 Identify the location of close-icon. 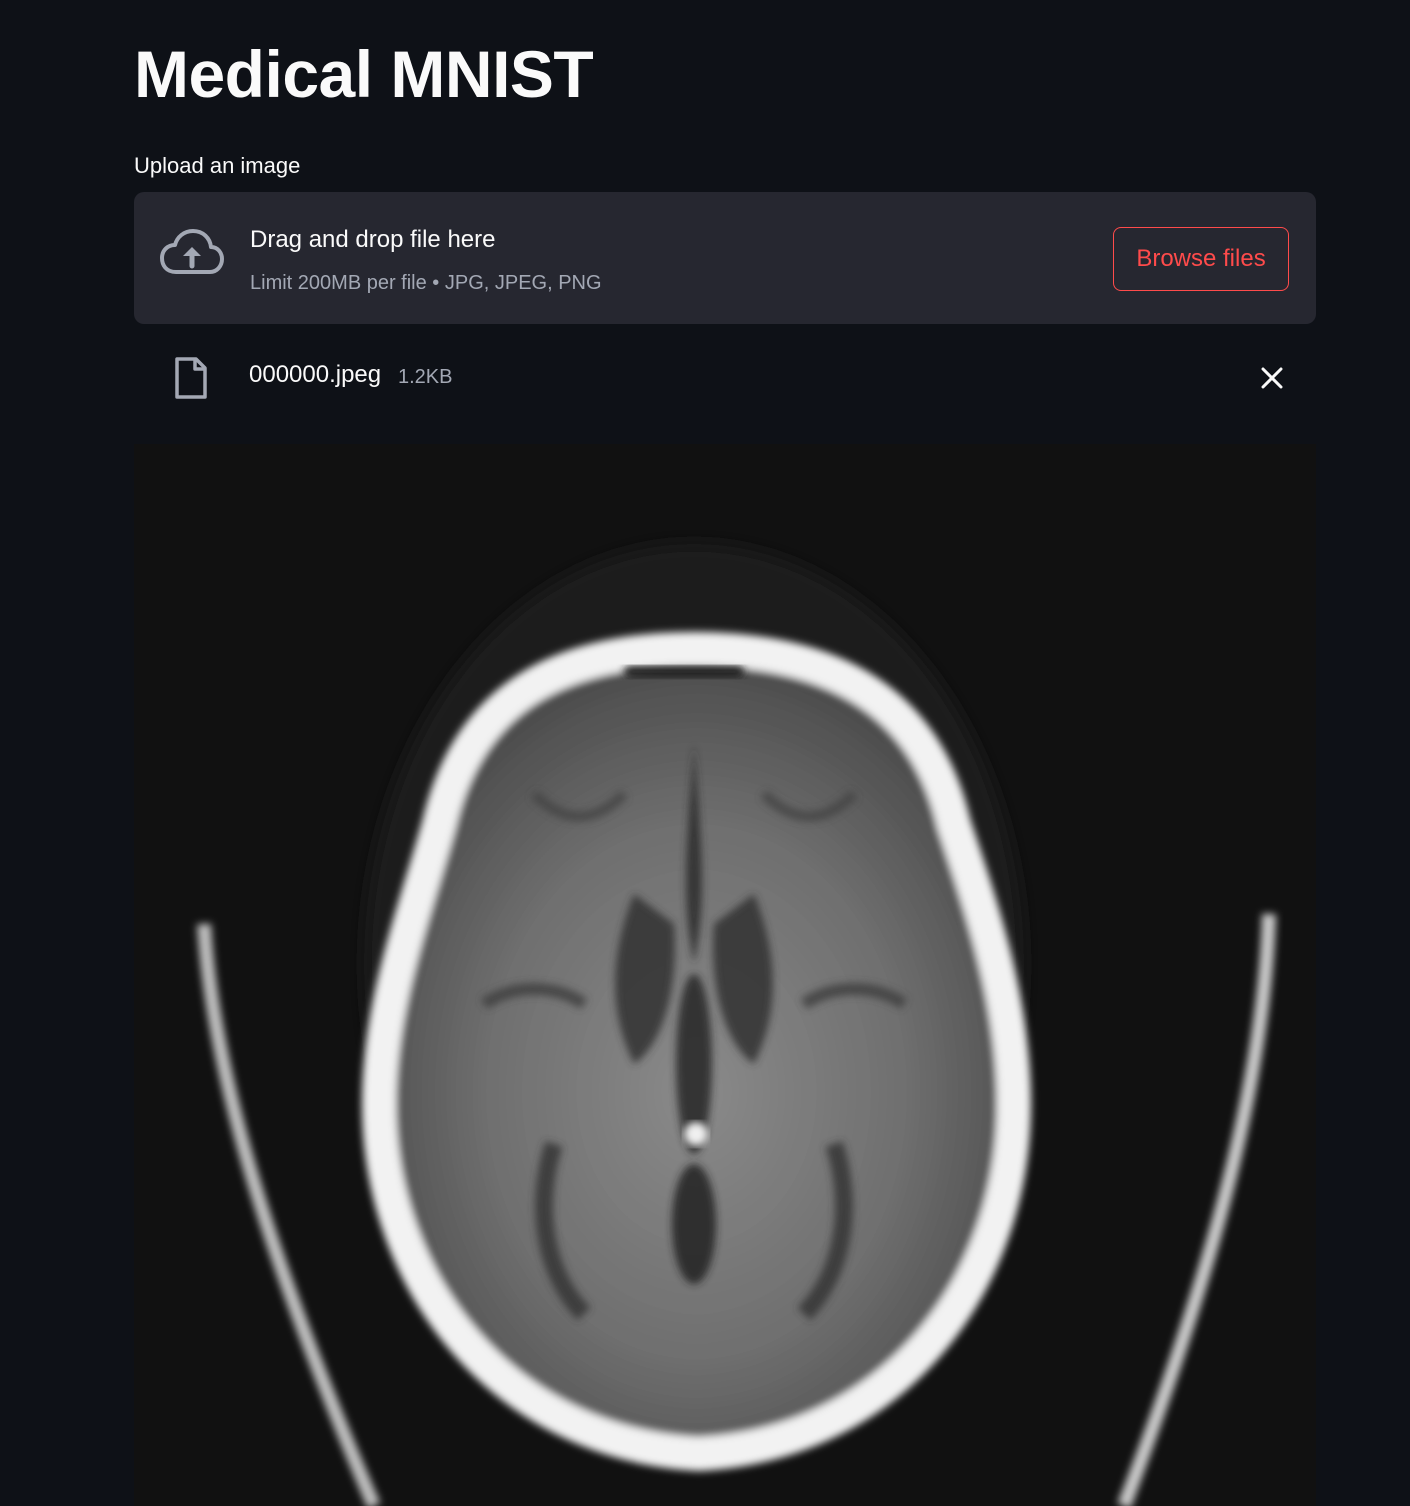
(1272, 378).